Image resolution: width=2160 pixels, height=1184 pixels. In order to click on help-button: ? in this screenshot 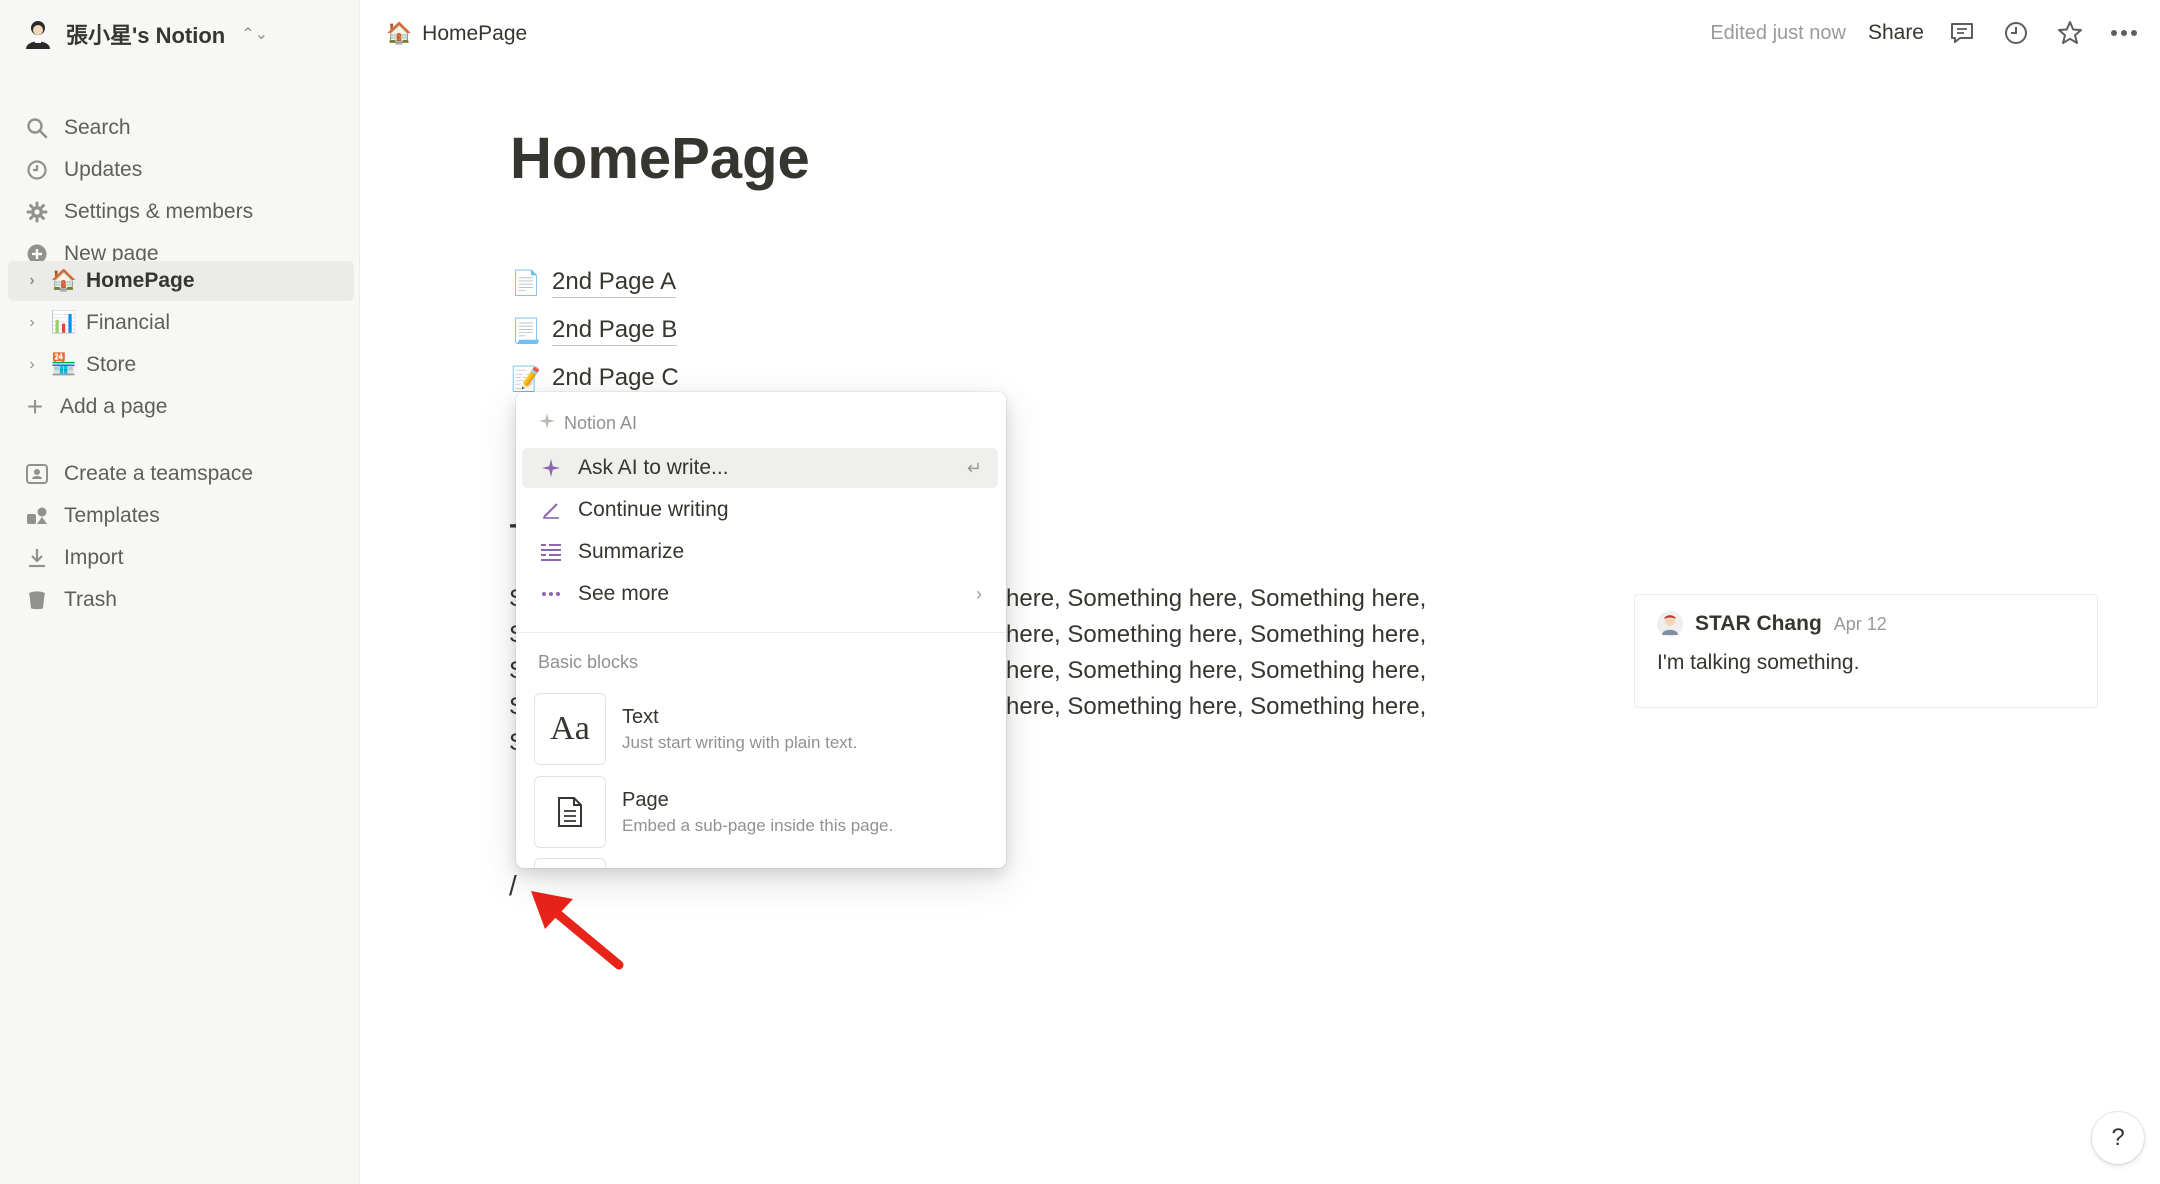, I will do `click(2118, 1138)`.